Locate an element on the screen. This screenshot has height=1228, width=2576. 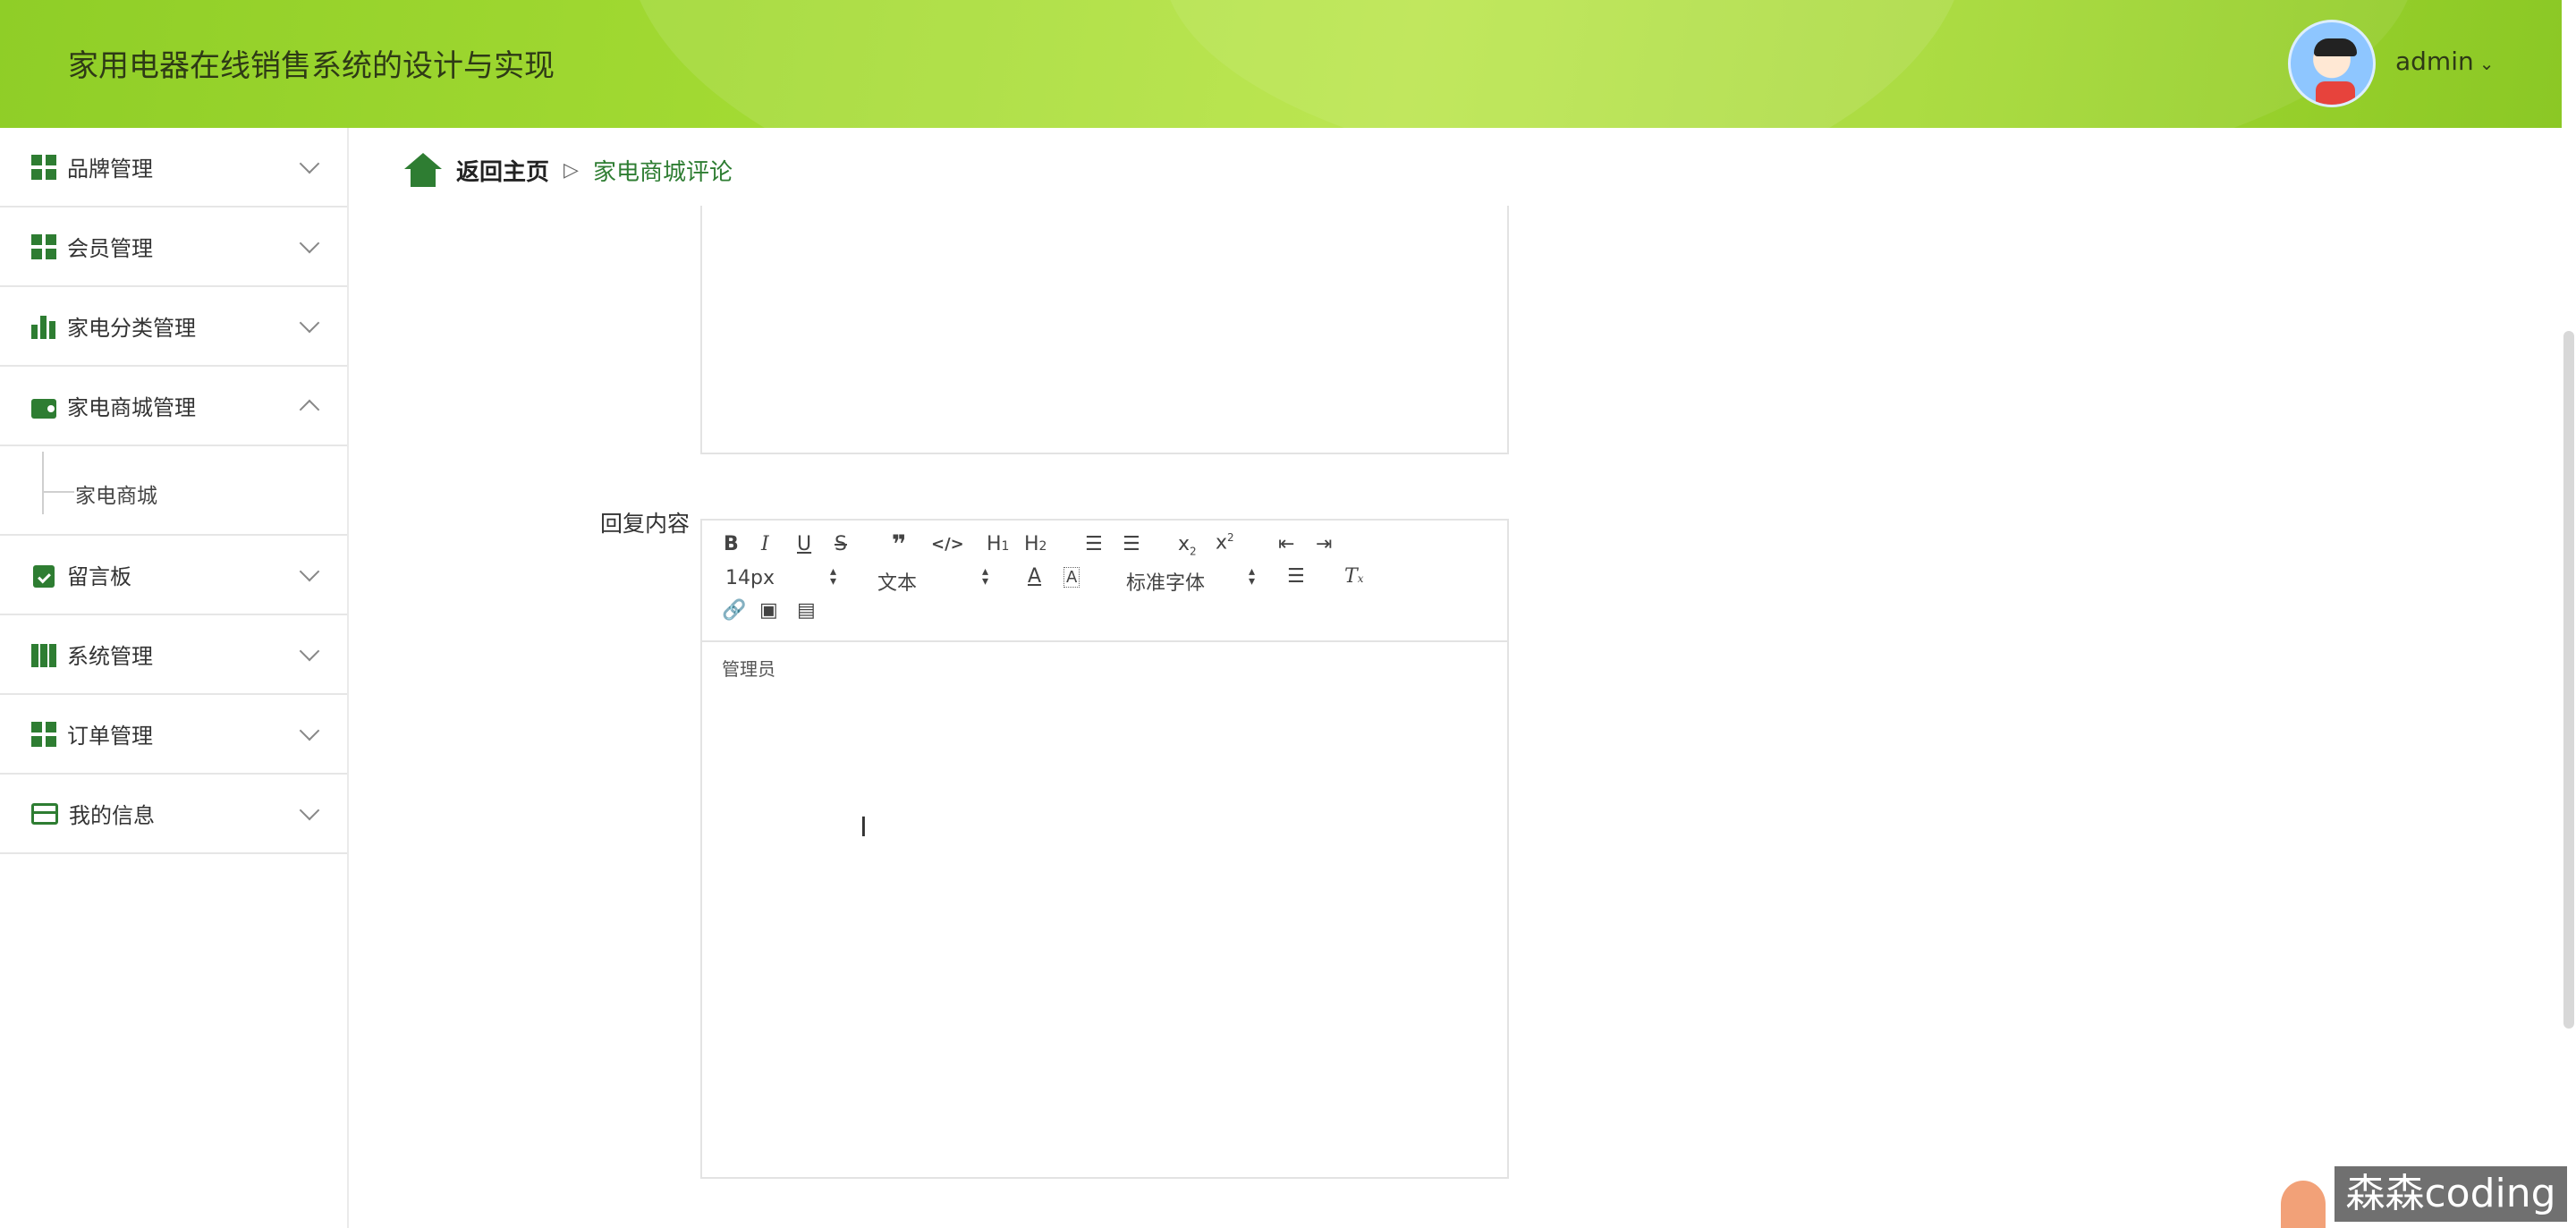
sidebar-item-category: 家电分类管理 is located at coordinates (173, 327).